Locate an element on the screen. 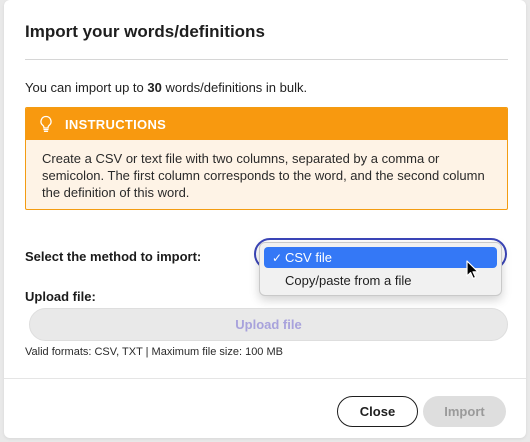 The image size is (530, 442). mouse-pointer-icon is located at coordinates (472, 269).